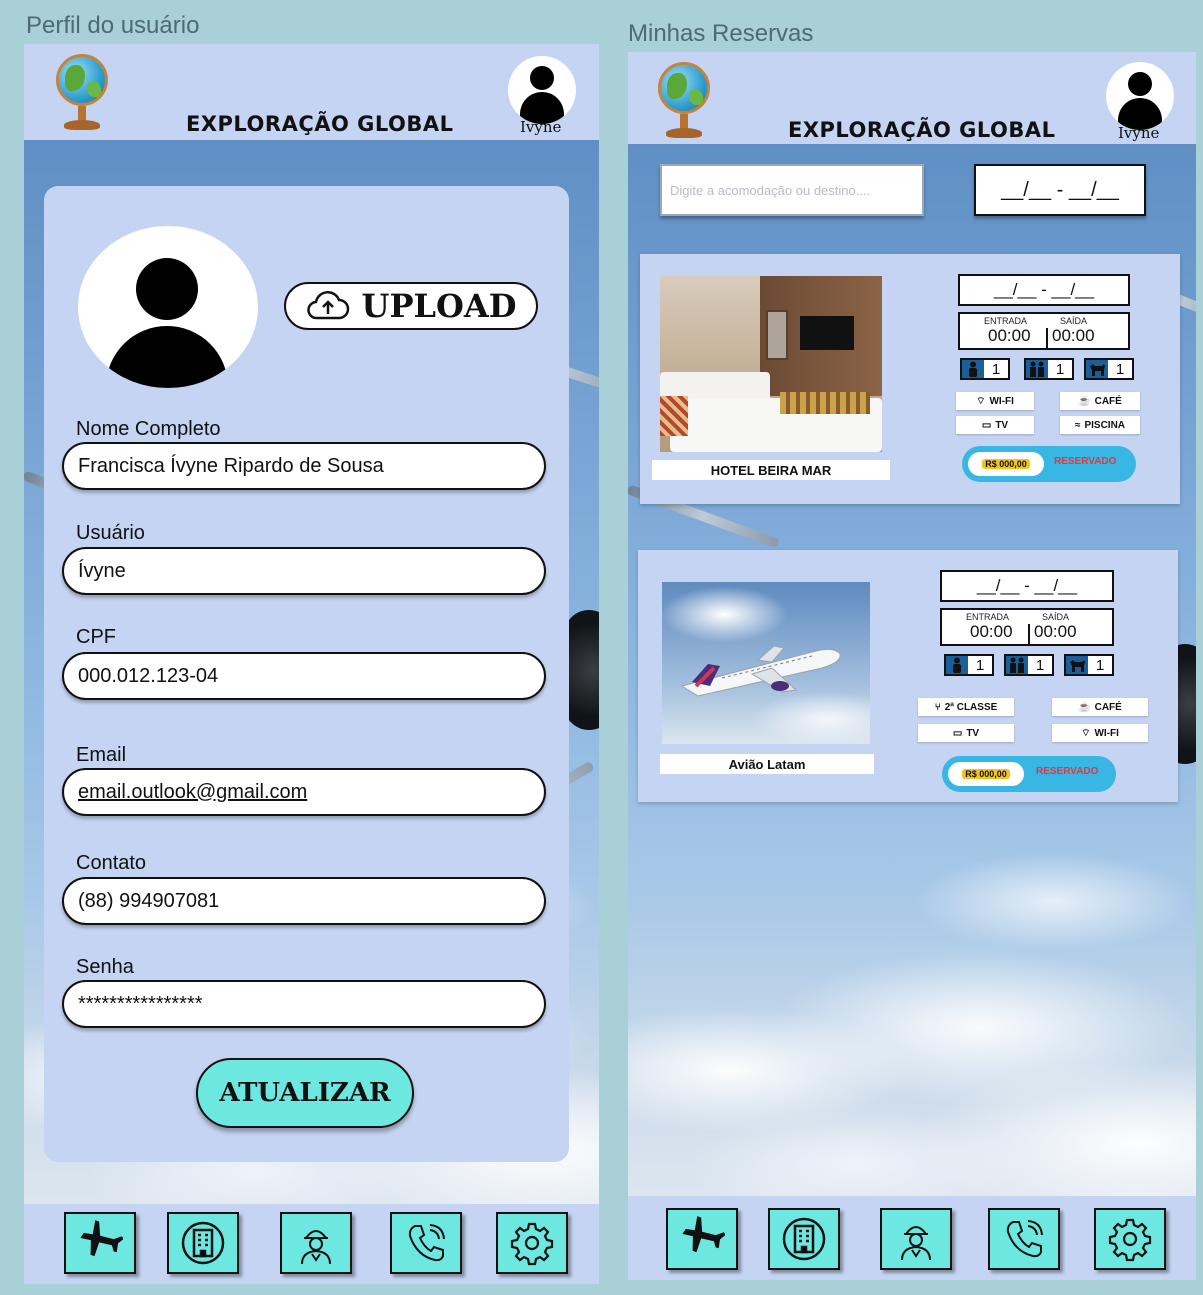  What do you see at coordinates (327, 305) in the screenshot?
I see `cloud-upload-icon` at bounding box center [327, 305].